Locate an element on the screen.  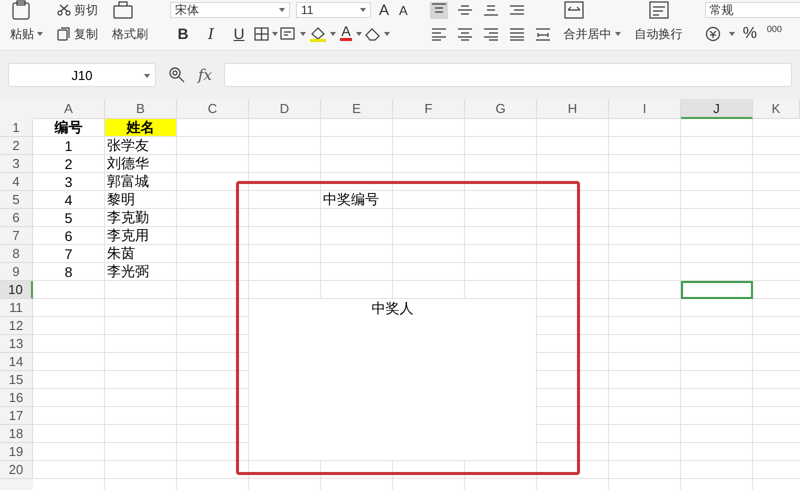
row-header: 8 is located at coordinates (16, 254).